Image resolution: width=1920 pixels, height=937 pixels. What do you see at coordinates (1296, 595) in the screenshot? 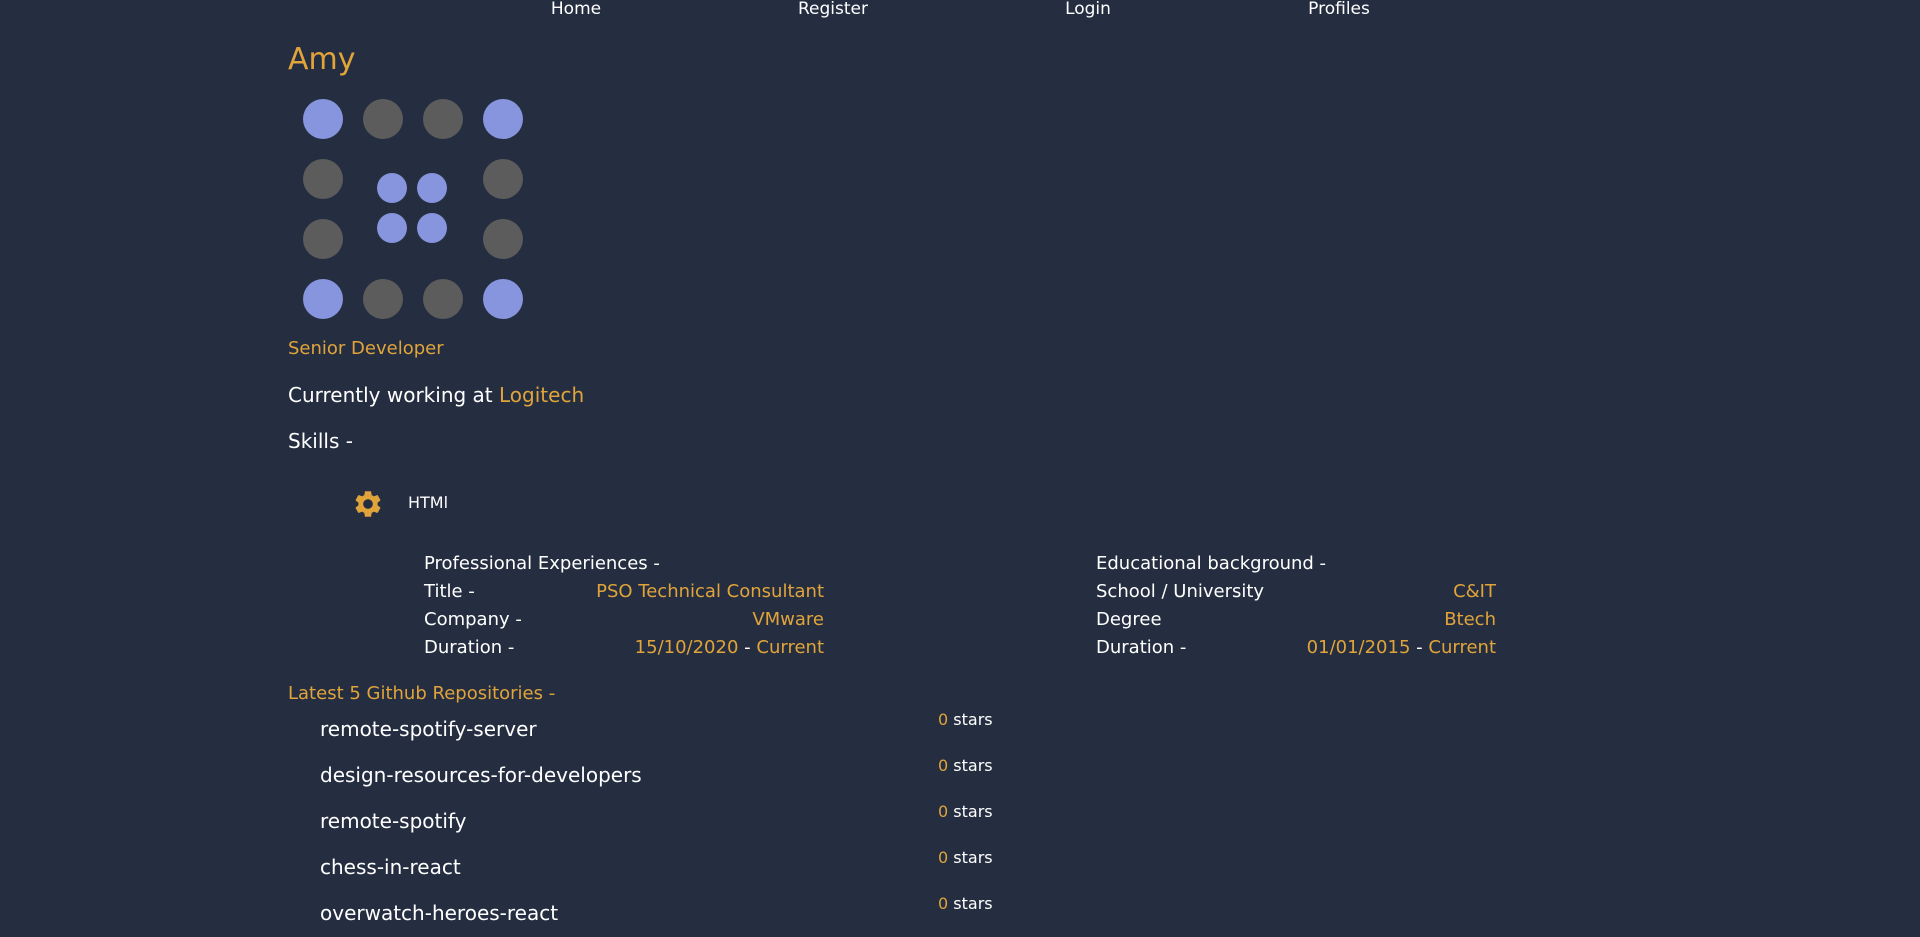
I see `education-school-row: School / University C&IT` at bounding box center [1296, 595].